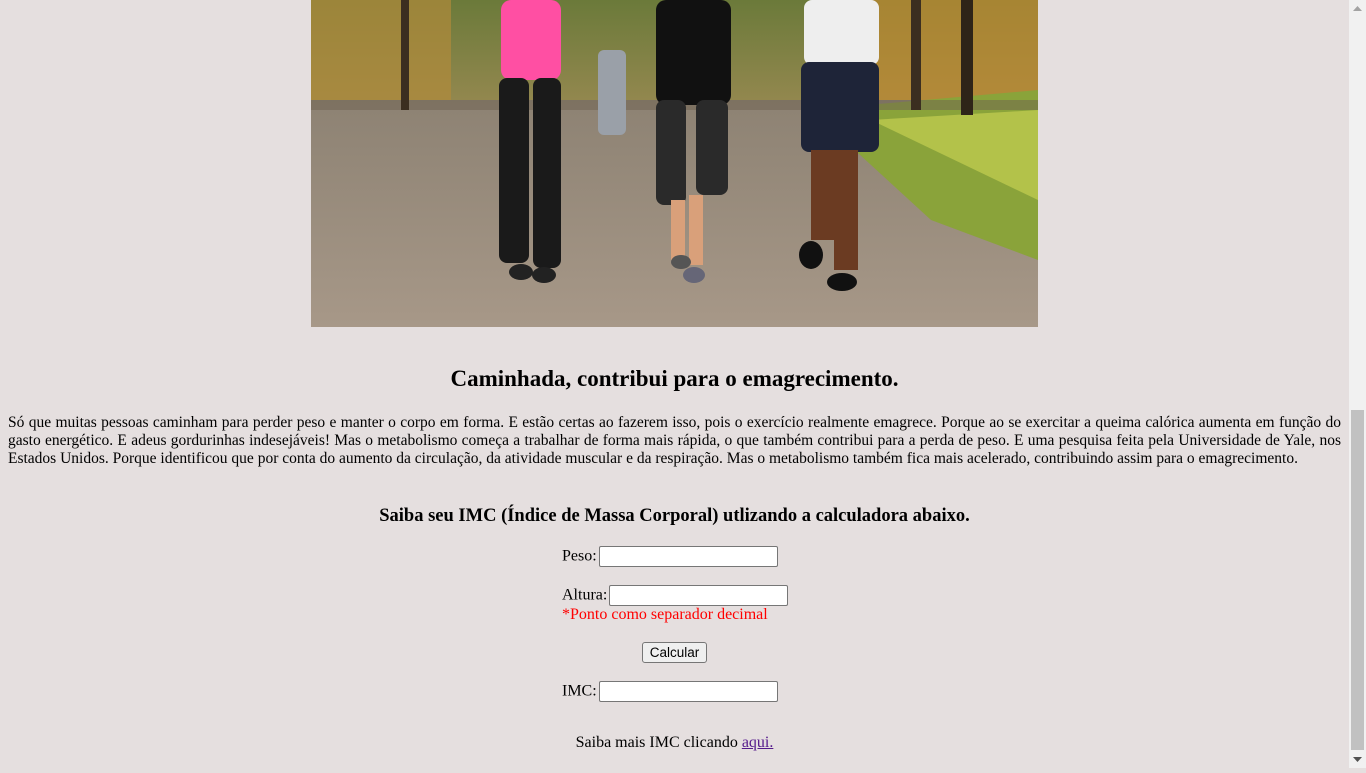  What do you see at coordinates (699, 595) in the screenshot?
I see `height-input` at bounding box center [699, 595].